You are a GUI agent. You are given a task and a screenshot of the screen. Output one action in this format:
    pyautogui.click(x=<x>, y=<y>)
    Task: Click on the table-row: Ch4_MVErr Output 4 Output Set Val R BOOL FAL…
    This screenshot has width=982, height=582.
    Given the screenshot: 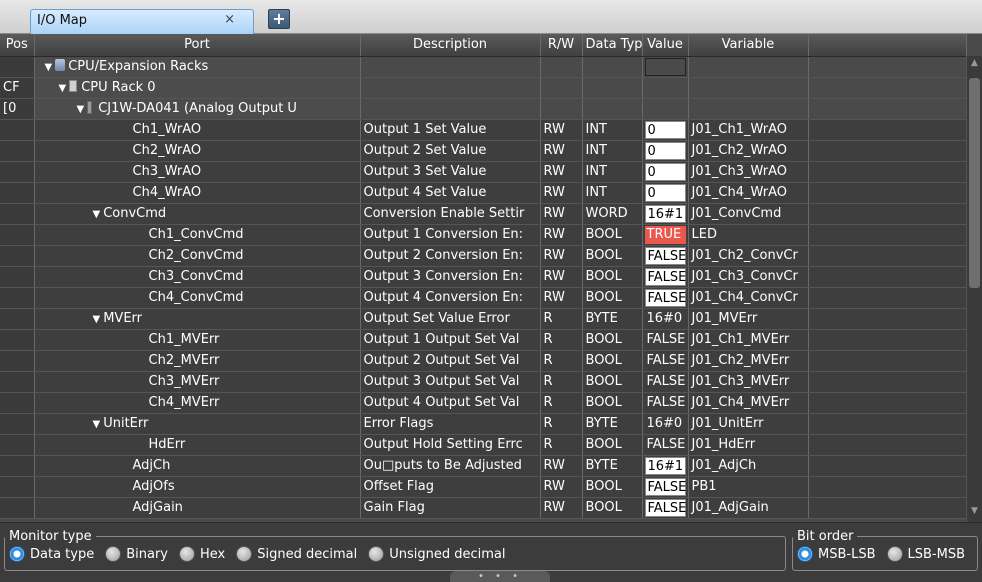 What is the action you would take?
    pyautogui.click(x=483, y=403)
    